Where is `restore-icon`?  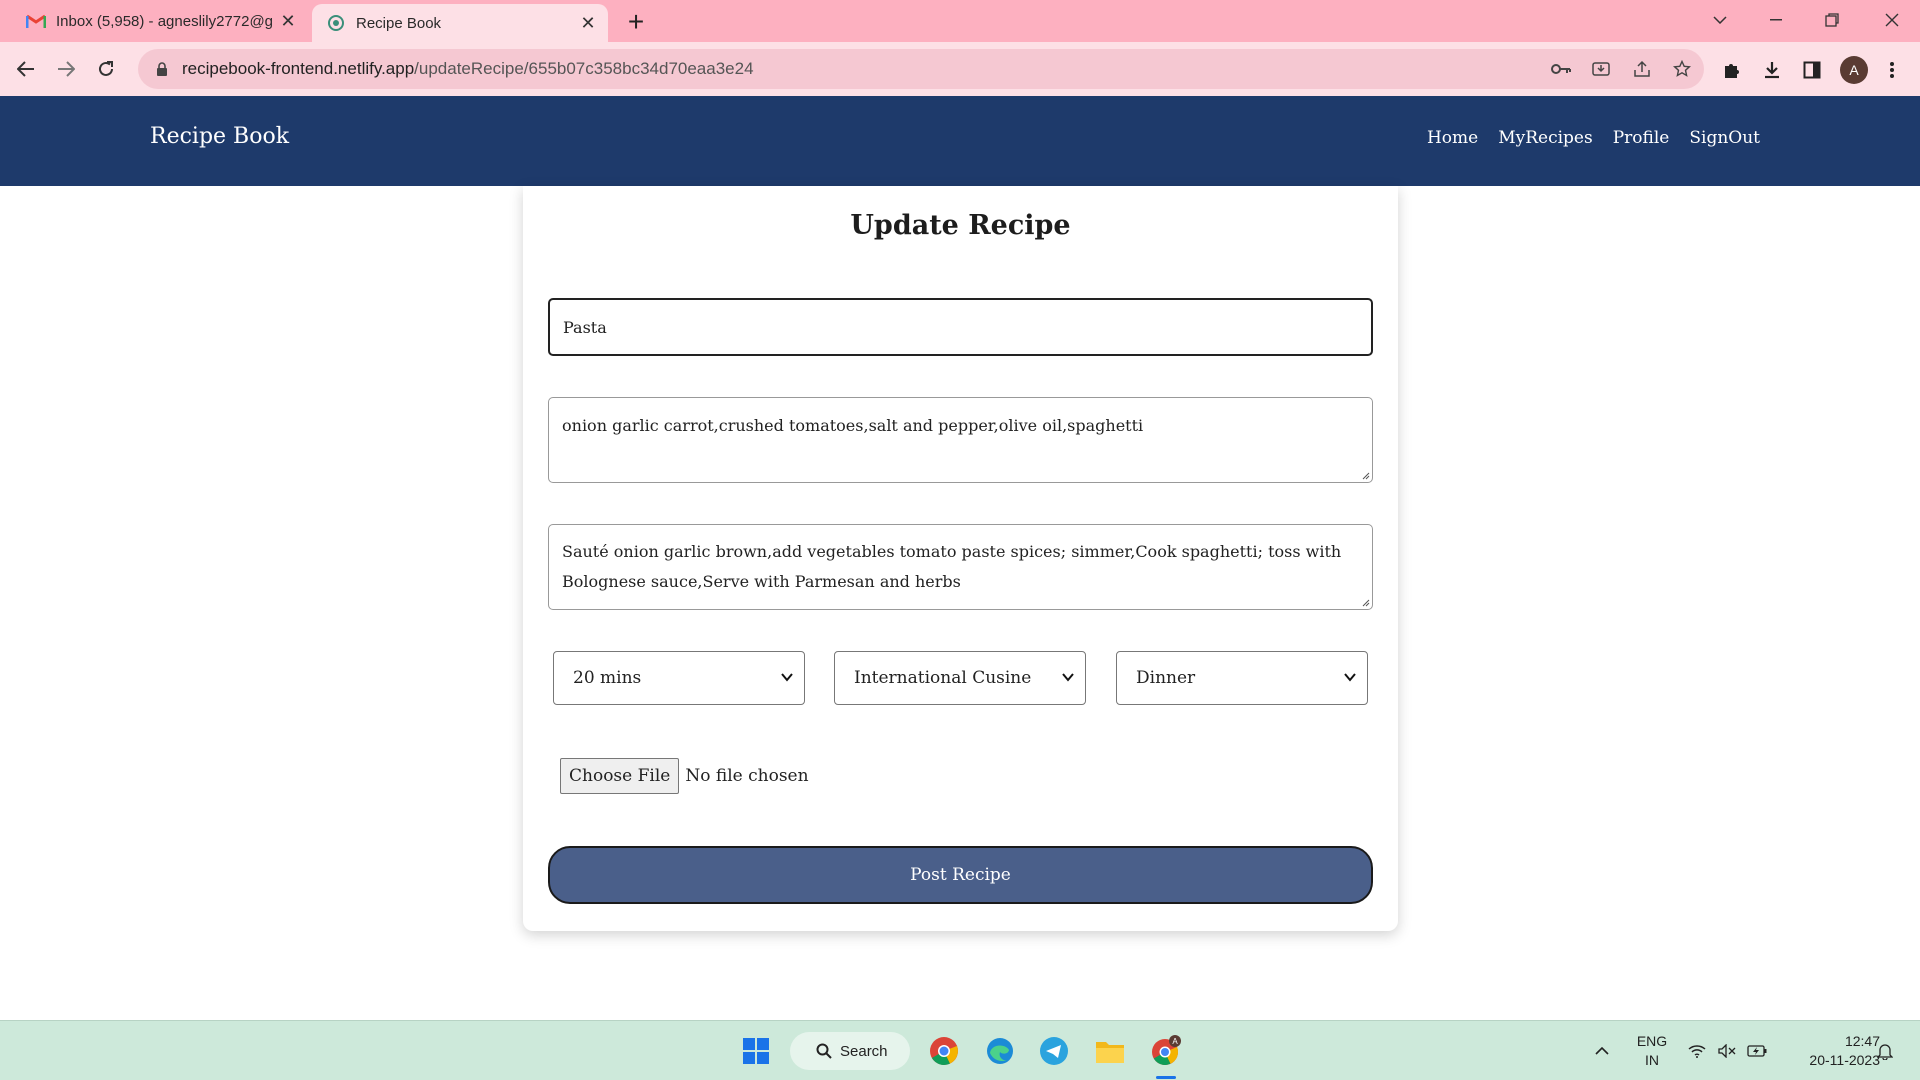
restore-icon is located at coordinates (1832, 20).